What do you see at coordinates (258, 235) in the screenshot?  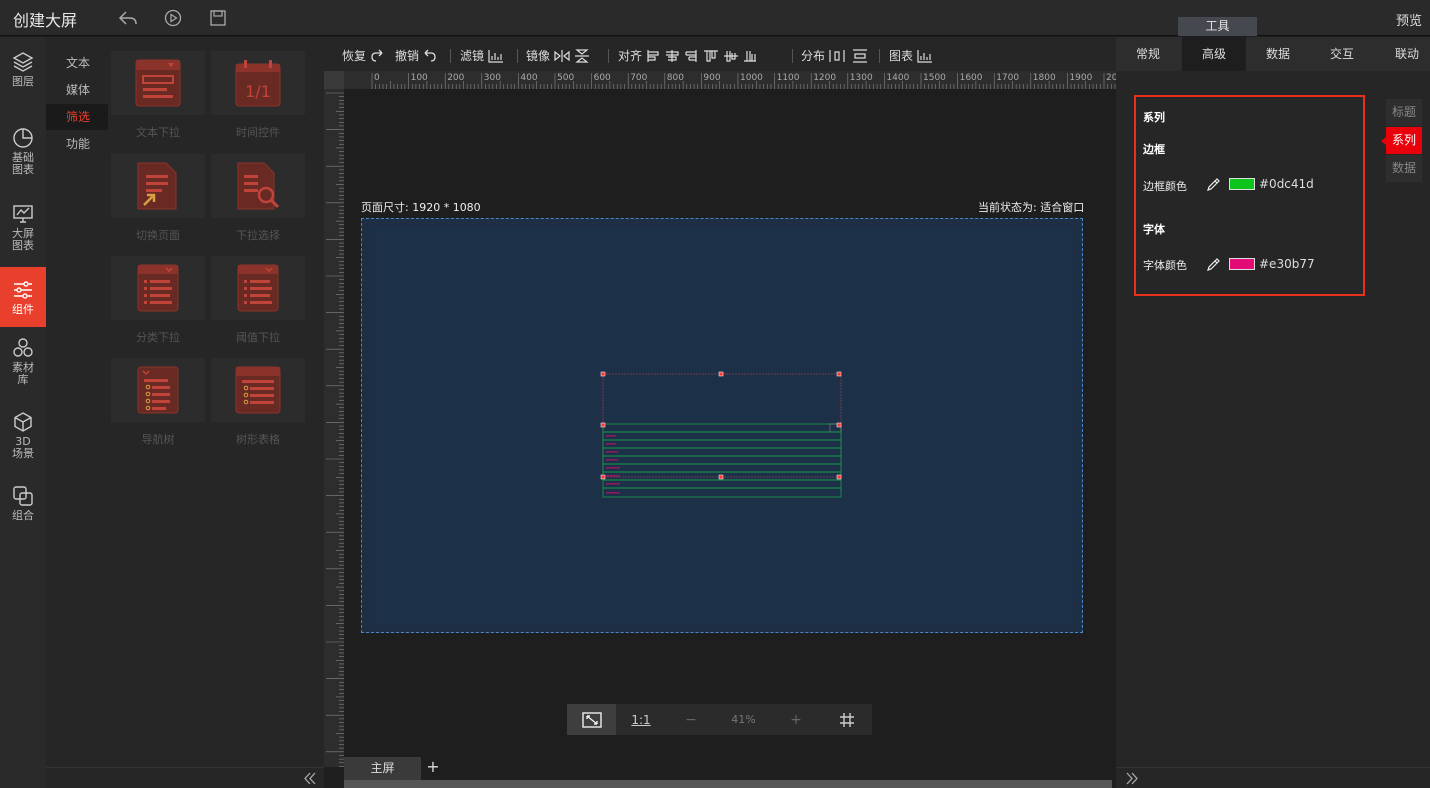 I see `component-label: 下拉选择` at bounding box center [258, 235].